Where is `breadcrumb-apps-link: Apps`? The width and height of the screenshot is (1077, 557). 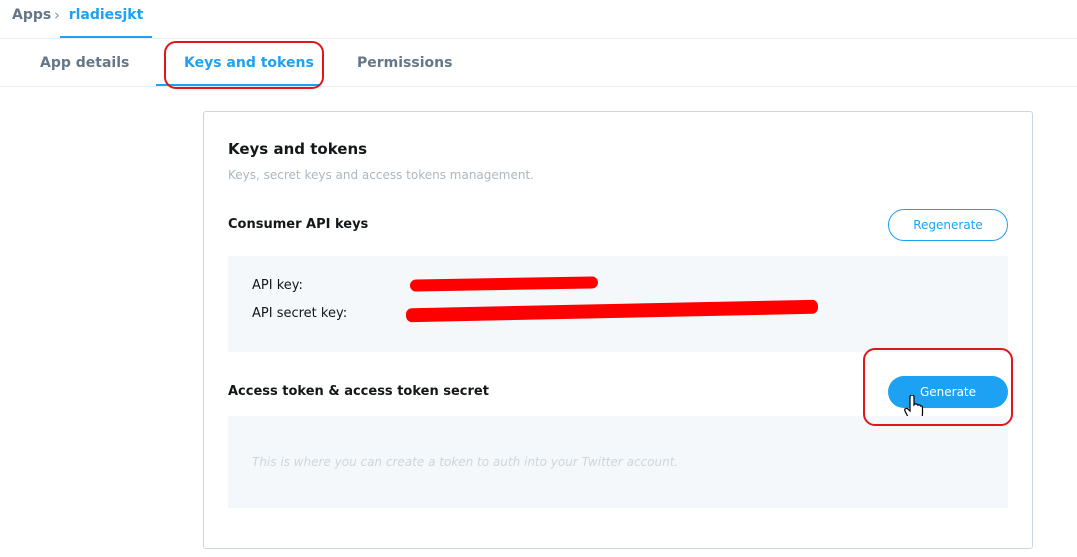 breadcrumb-apps-link: Apps is located at coordinates (31, 15).